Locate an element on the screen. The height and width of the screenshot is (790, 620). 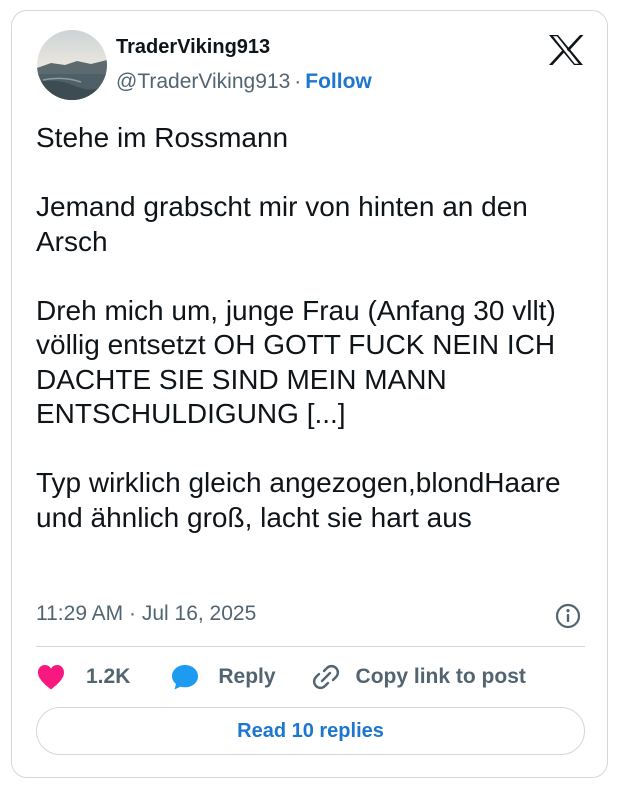
copy-link-button: Copy link to post is located at coordinates (419, 677).